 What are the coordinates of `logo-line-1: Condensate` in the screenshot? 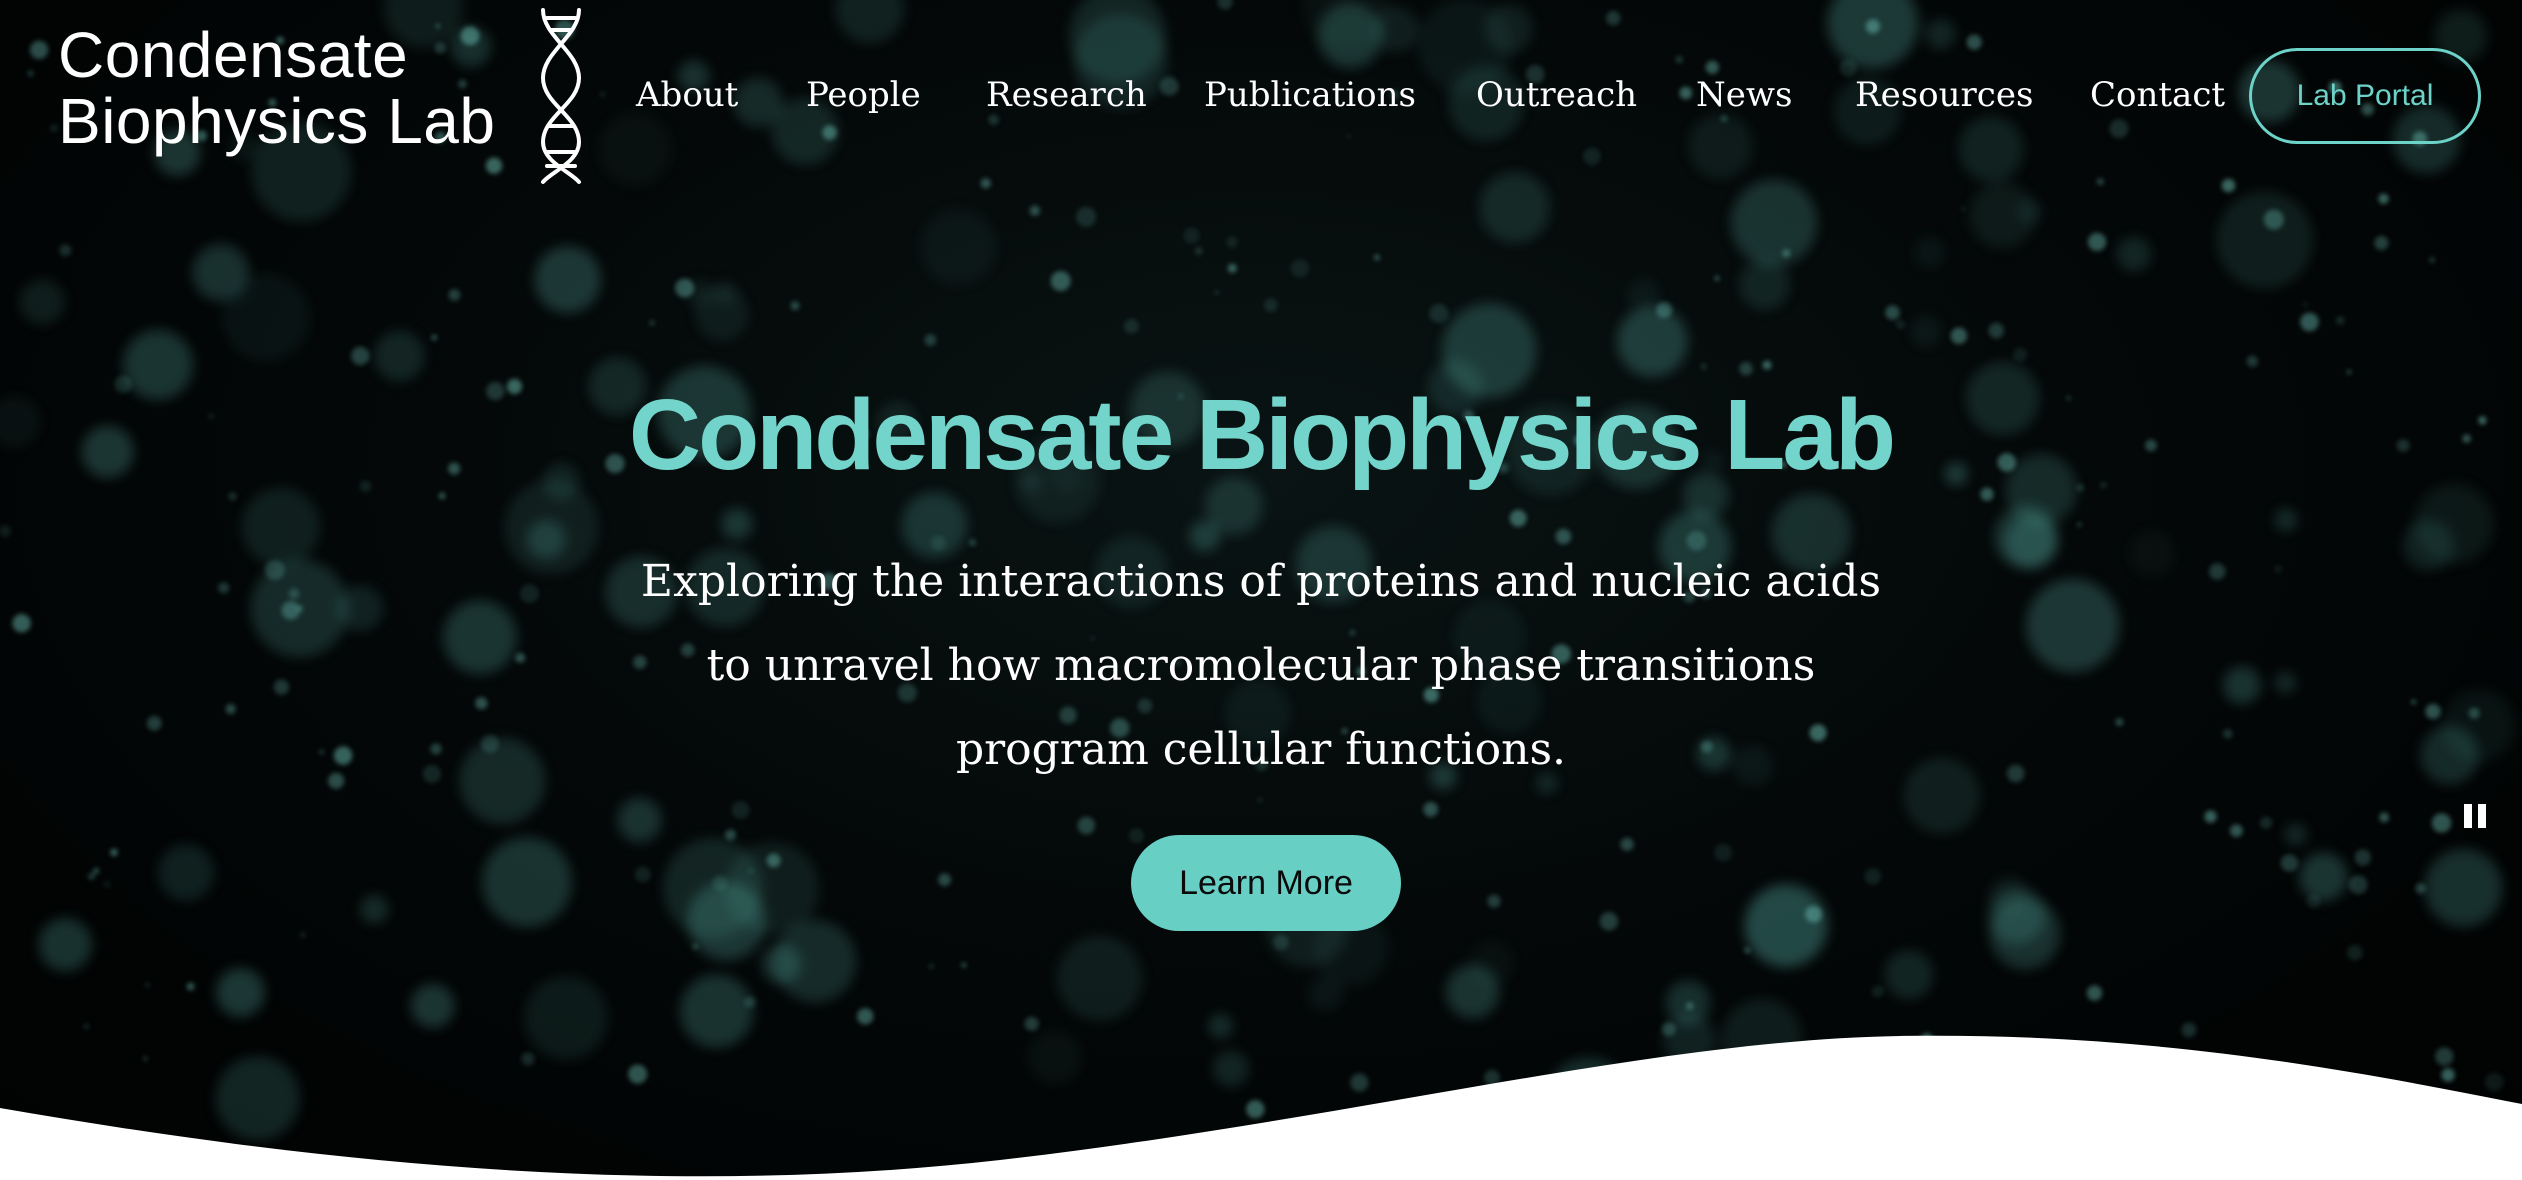 It's located at (233, 55).